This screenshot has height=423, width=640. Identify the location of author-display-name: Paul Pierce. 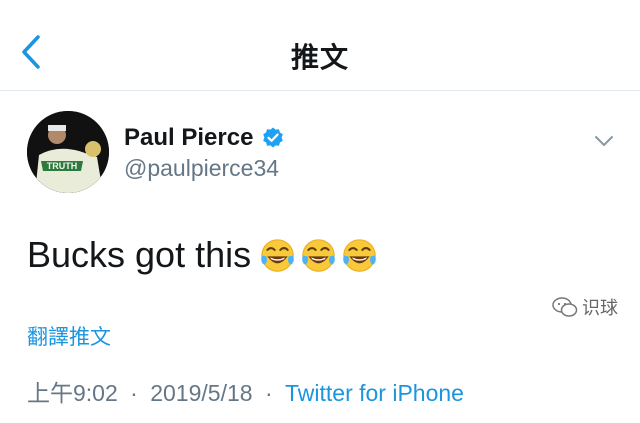
(188, 138).